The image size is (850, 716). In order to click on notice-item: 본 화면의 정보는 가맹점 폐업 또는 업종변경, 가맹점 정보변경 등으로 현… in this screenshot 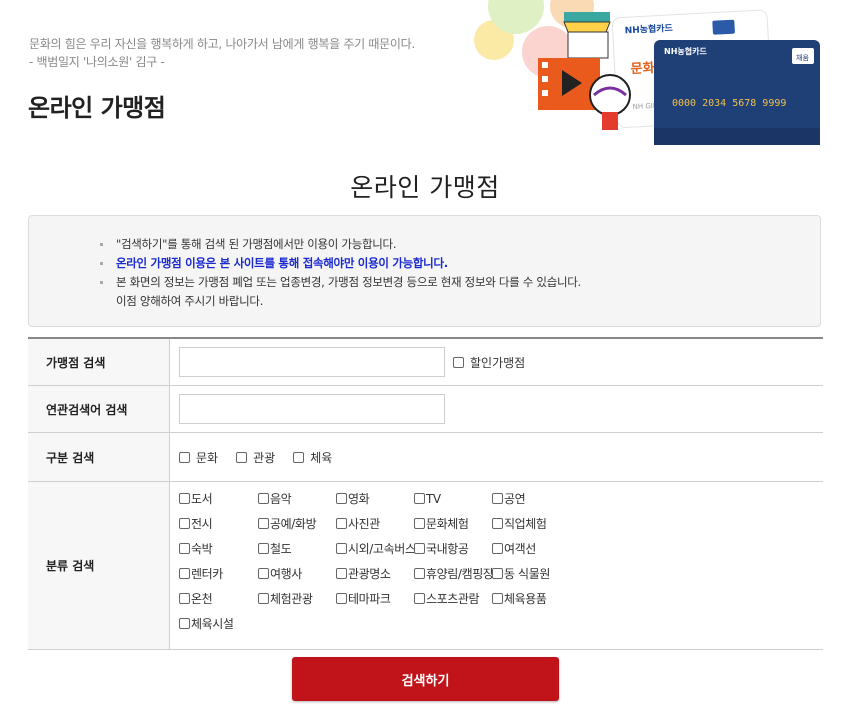, I will do `click(340, 282)`.